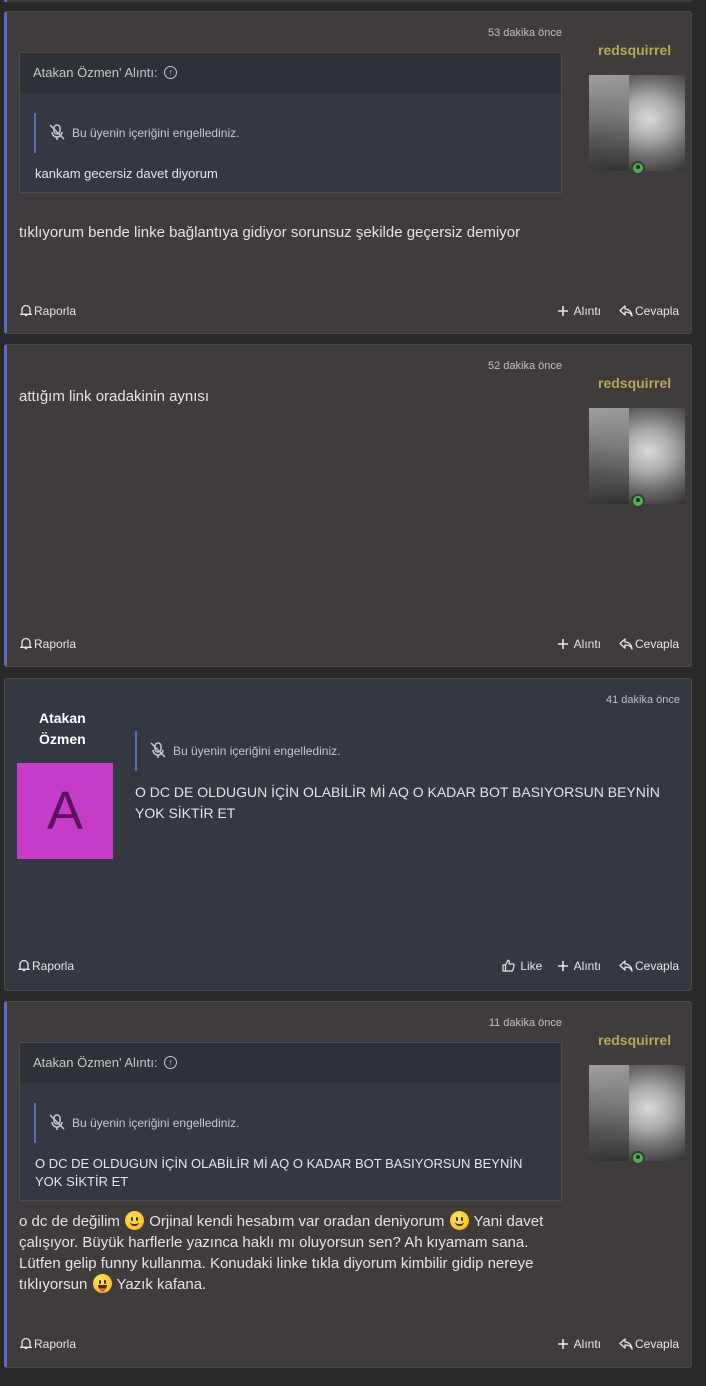 This screenshot has height=1386, width=706. Describe the element at coordinates (525, 366) in the screenshot. I see `post-timestamp: 52 dakika önce` at that location.